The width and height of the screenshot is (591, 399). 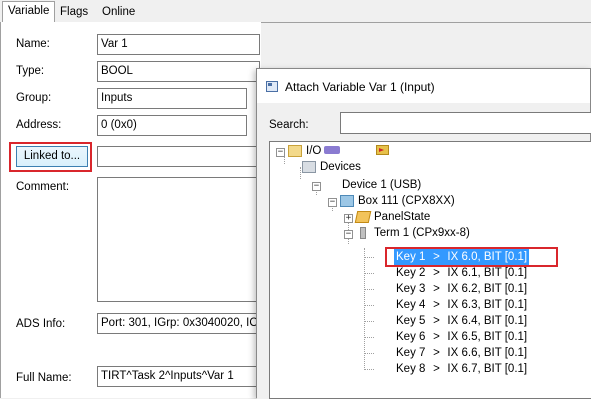 I want to click on tree-node-box: Box 111 (CPX8XX), so click(x=406, y=201).